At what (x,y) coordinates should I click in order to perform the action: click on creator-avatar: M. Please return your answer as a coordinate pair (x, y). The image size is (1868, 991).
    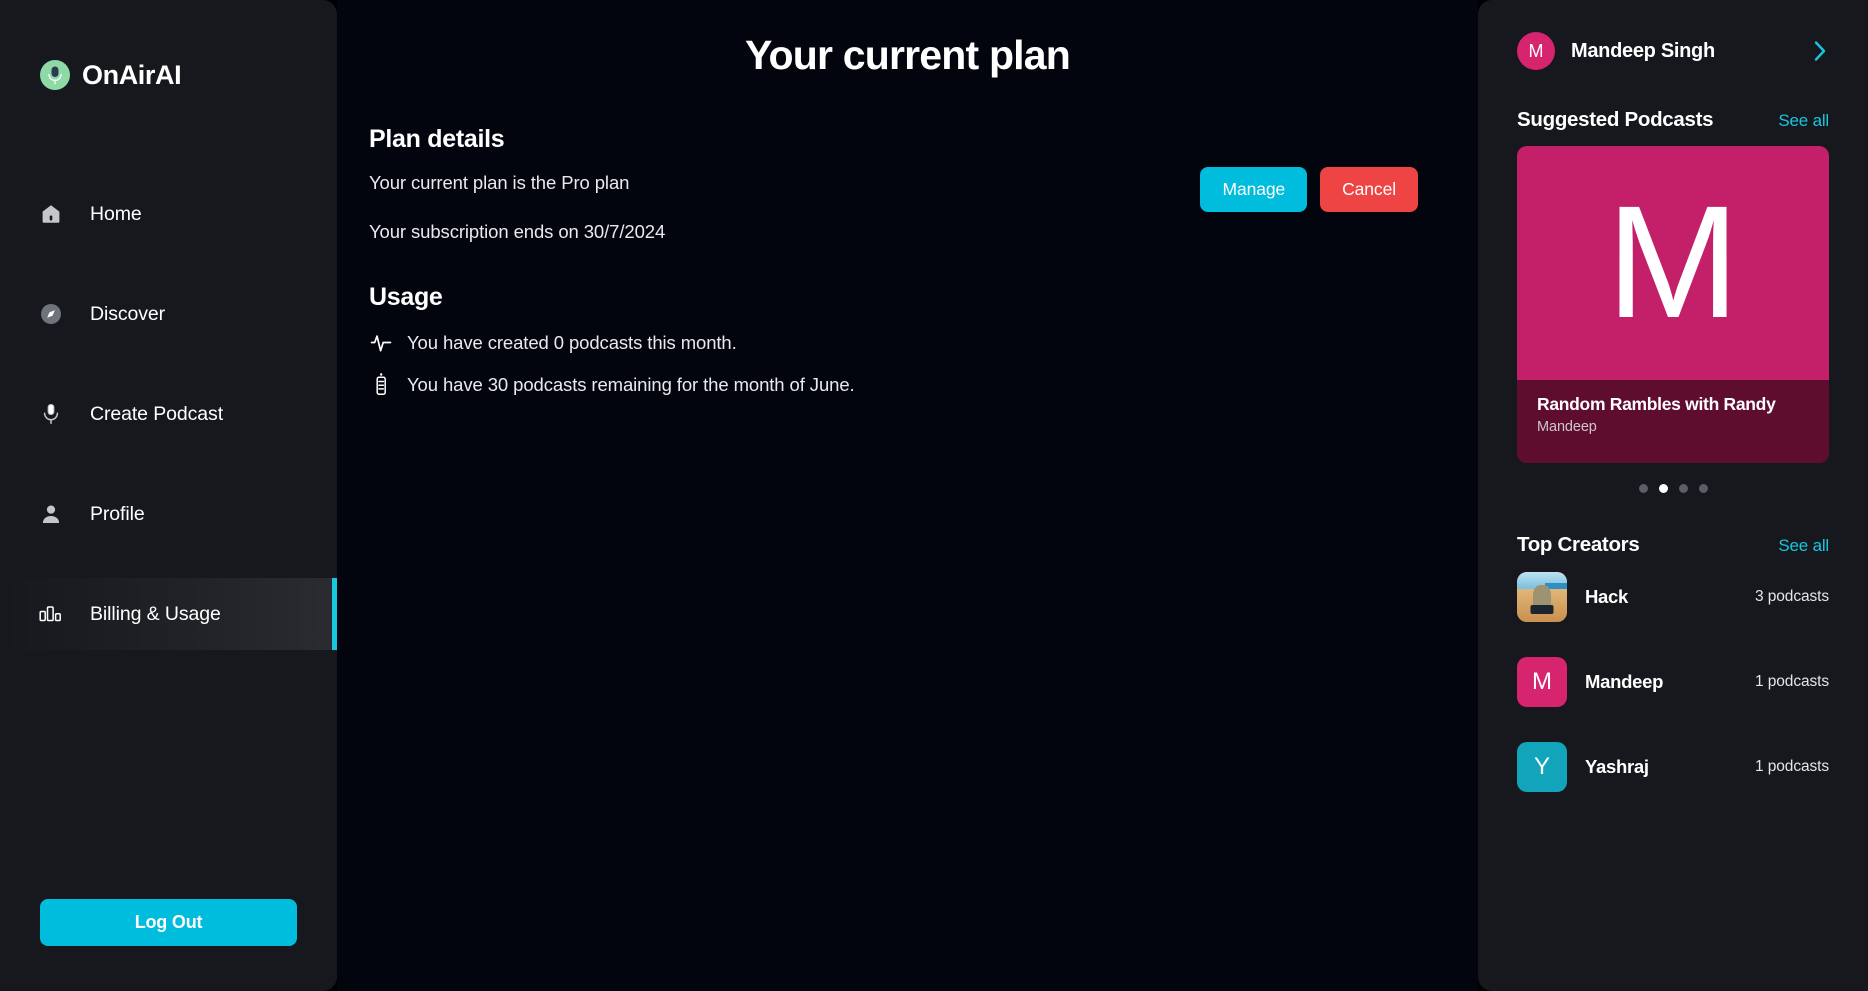
    Looking at the image, I should click on (1542, 682).